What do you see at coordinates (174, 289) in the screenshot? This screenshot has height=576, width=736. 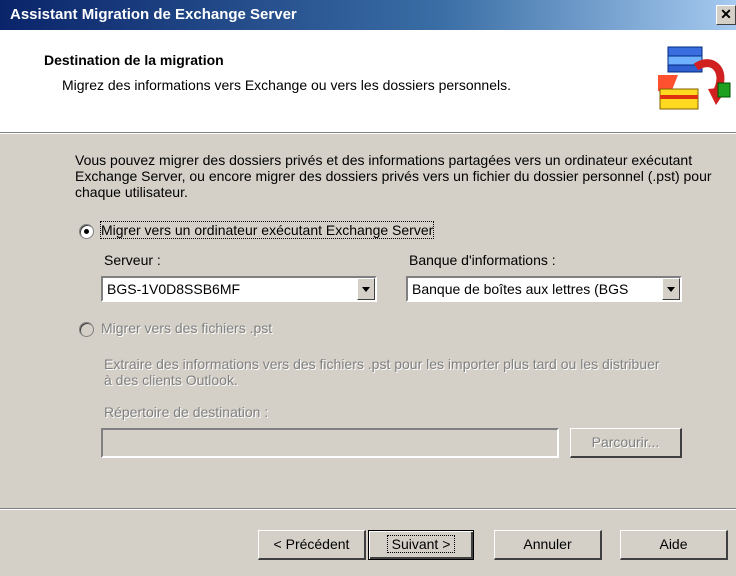 I see `server-value: BGS-1V0D8SSB6MF` at bounding box center [174, 289].